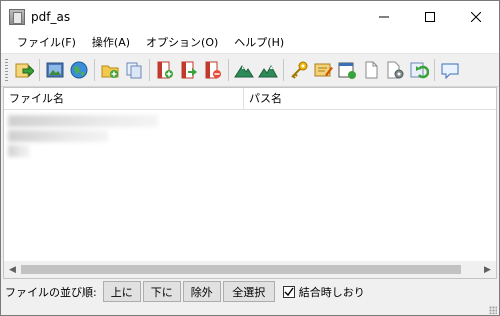 Image resolution: width=500 pixels, height=316 pixels. What do you see at coordinates (79, 70) in the screenshot?
I see `globe-icon` at bounding box center [79, 70].